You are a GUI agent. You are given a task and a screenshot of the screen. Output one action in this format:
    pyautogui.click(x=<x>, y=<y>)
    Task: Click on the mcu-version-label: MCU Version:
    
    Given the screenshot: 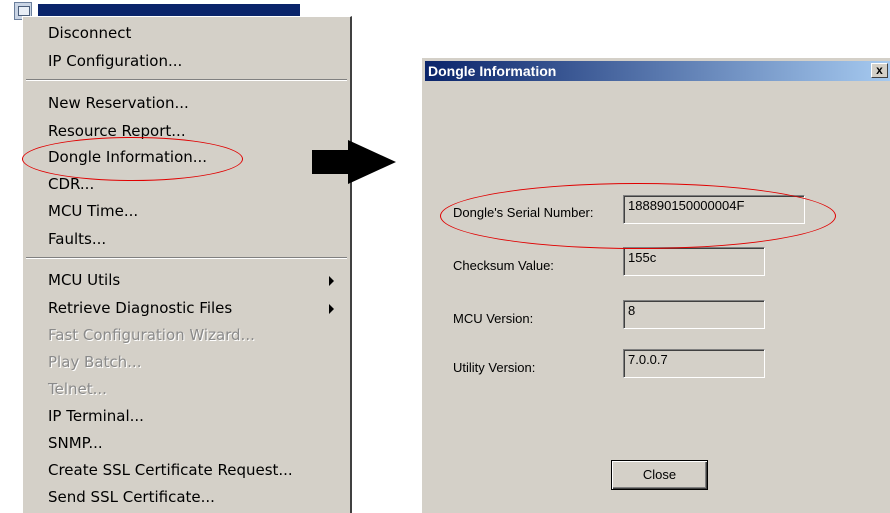 What is the action you would take?
    pyautogui.click(x=493, y=318)
    